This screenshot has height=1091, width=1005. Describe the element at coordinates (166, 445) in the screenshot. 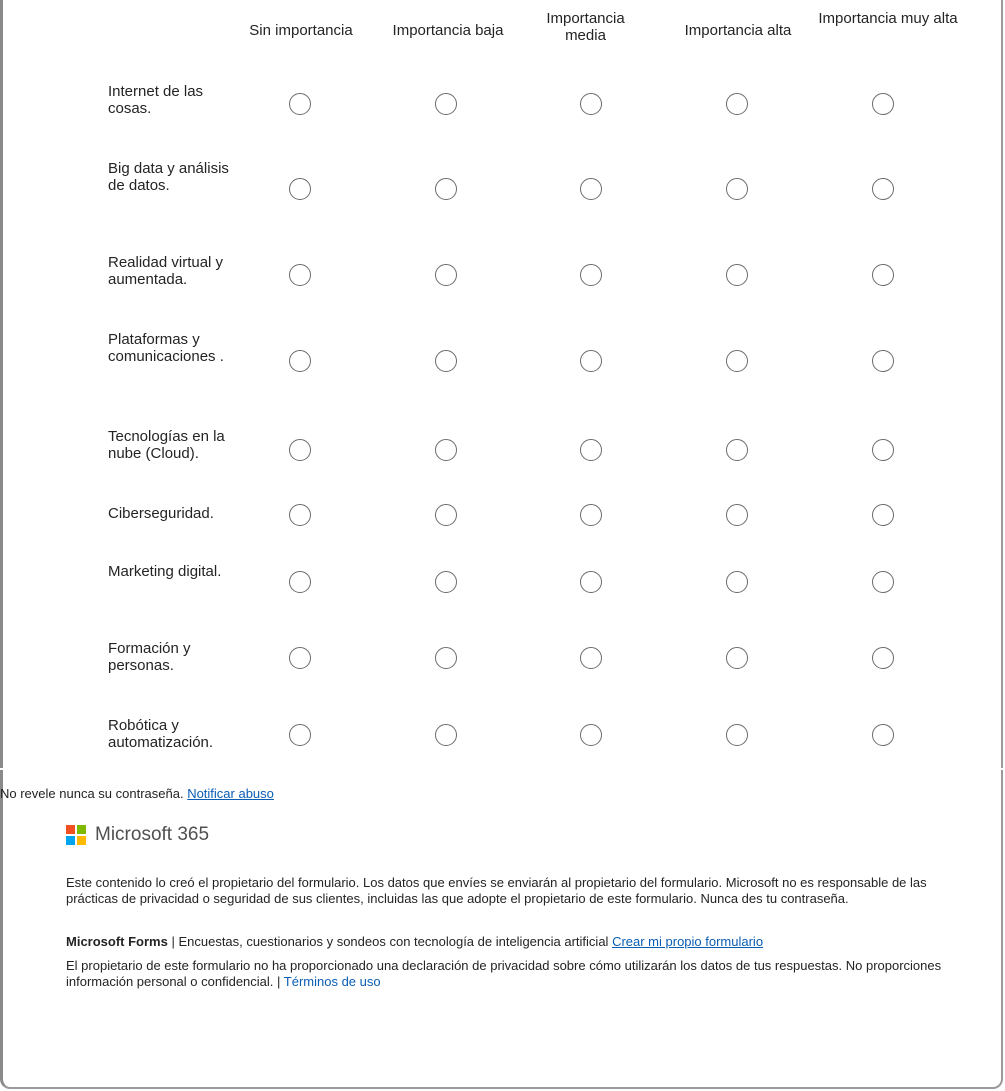

I see `row-label: Tecnologías en la nube (Cloud).` at that location.